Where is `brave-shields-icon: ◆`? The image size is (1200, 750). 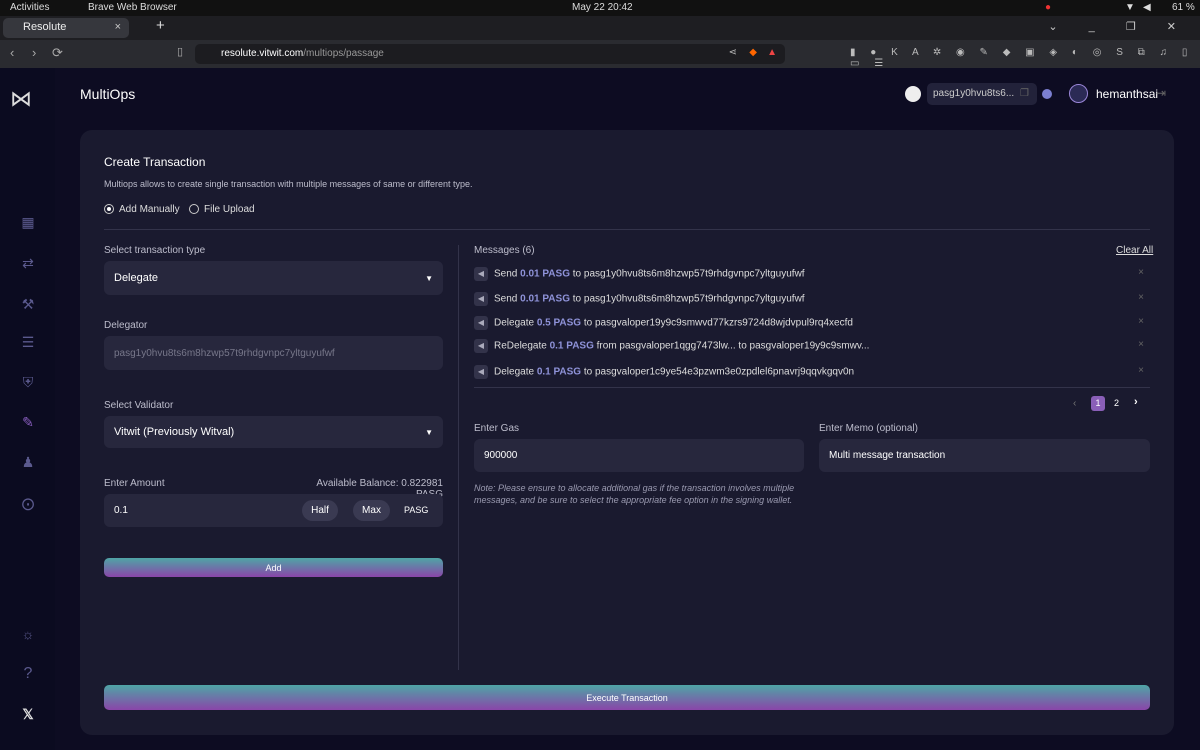
brave-shields-icon: ◆ is located at coordinates (753, 52).